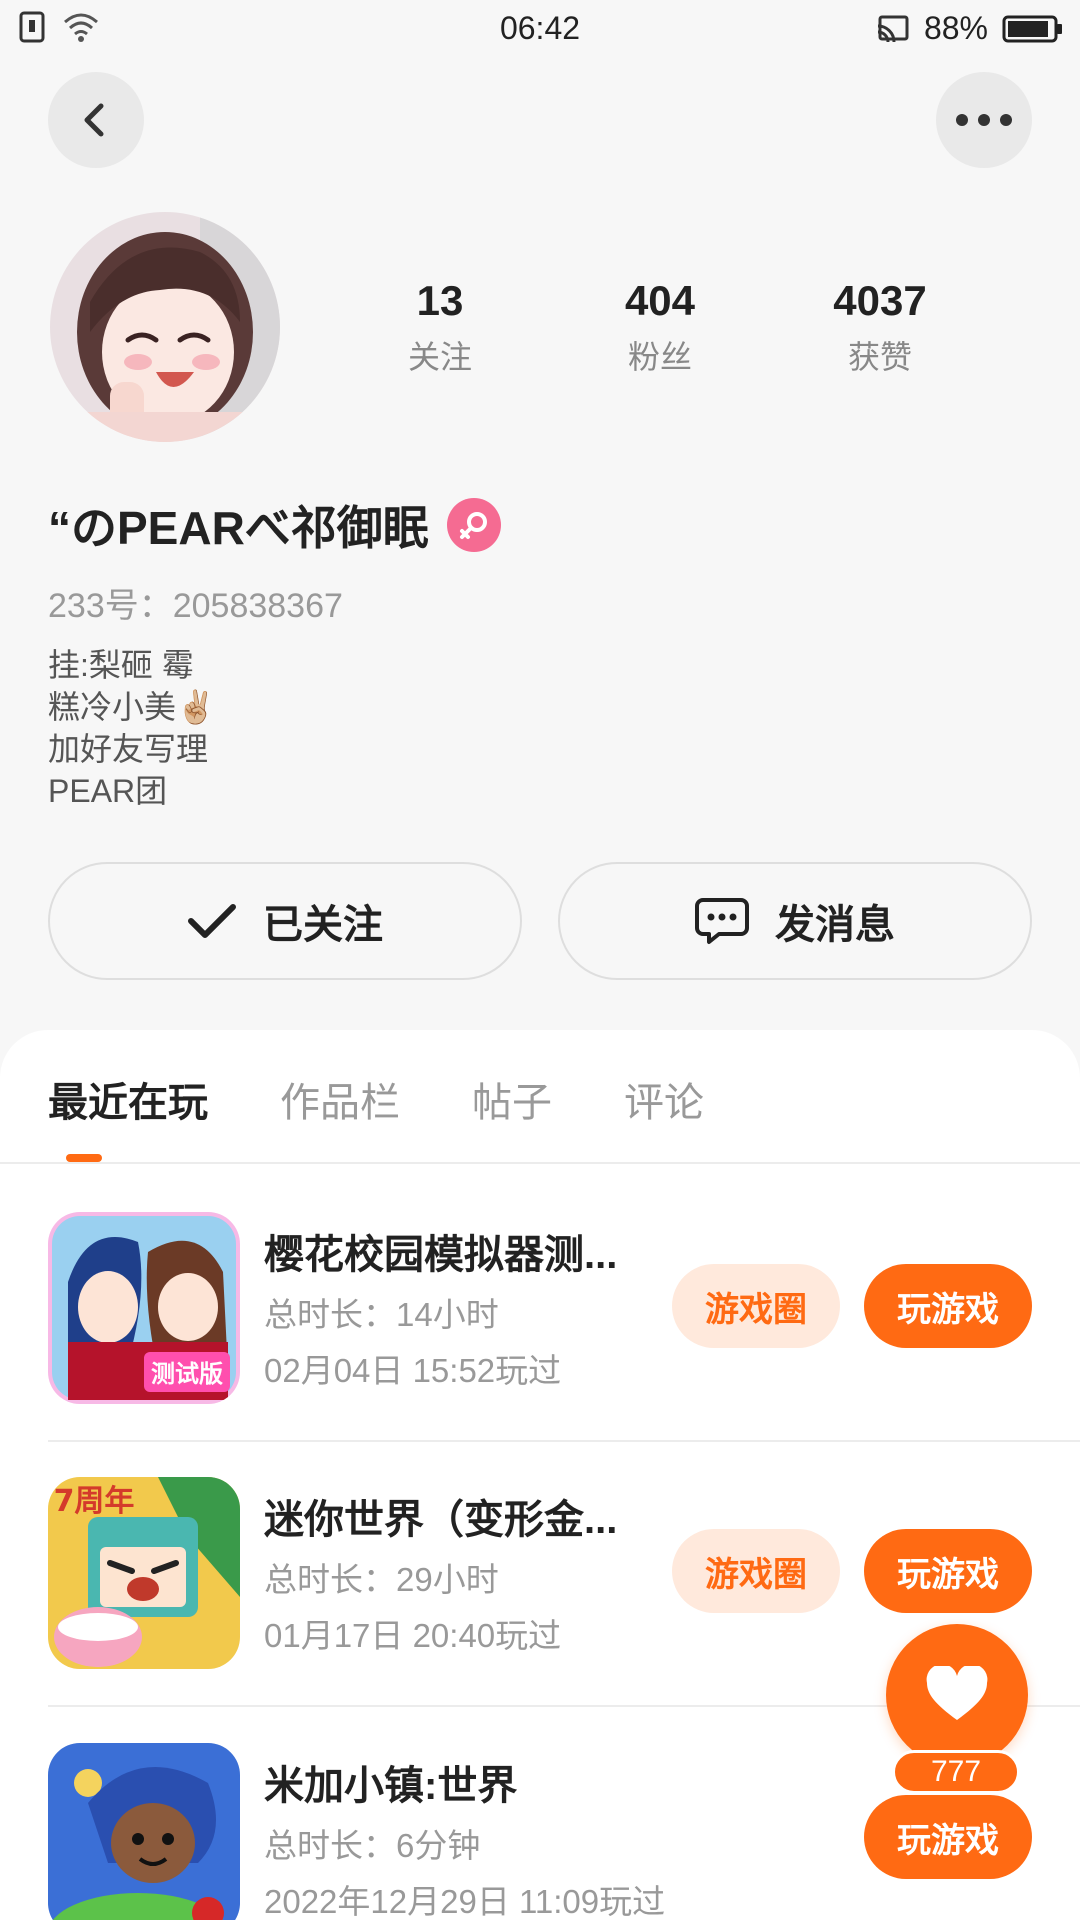  What do you see at coordinates (381, 1314) in the screenshot?
I see `game-duration: 总时长：14小时` at bounding box center [381, 1314].